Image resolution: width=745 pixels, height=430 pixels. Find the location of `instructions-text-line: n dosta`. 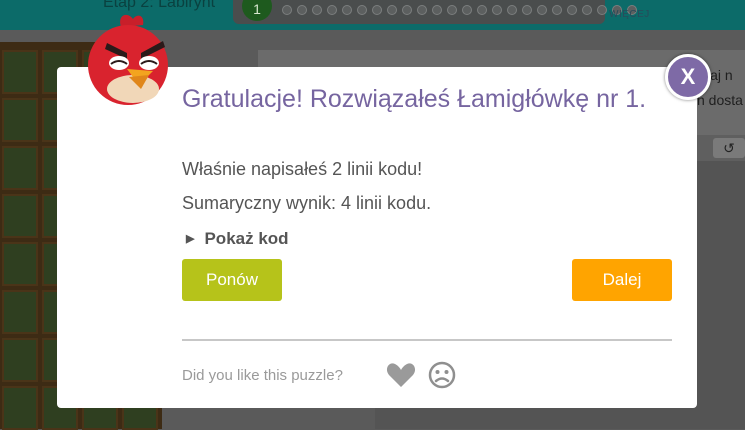

instructions-text-line: n dosta is located at coordinates (720, 100).